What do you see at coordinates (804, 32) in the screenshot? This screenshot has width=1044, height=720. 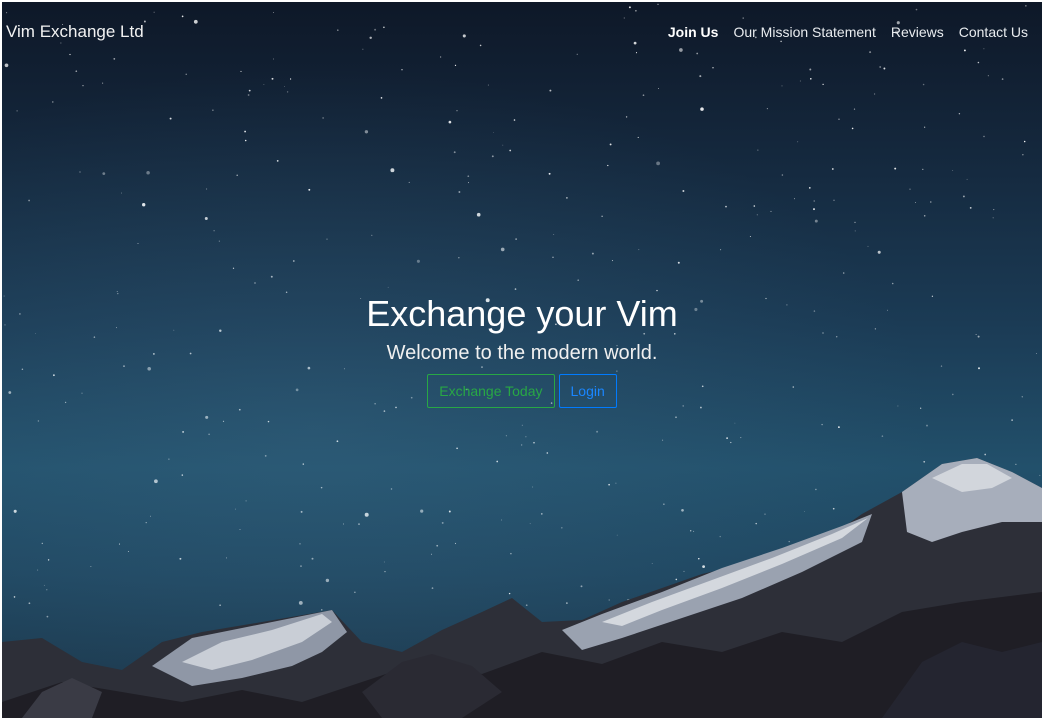 I see `nav-link-mission-statement: Our Mission Statement` at bounding box center [804, 32].